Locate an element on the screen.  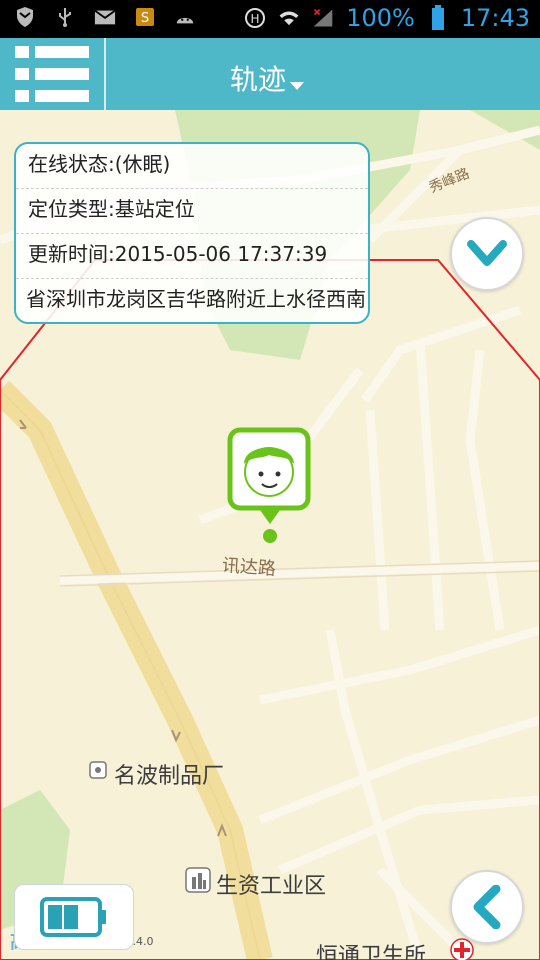
expand-button is located at coordinates (487, 254).